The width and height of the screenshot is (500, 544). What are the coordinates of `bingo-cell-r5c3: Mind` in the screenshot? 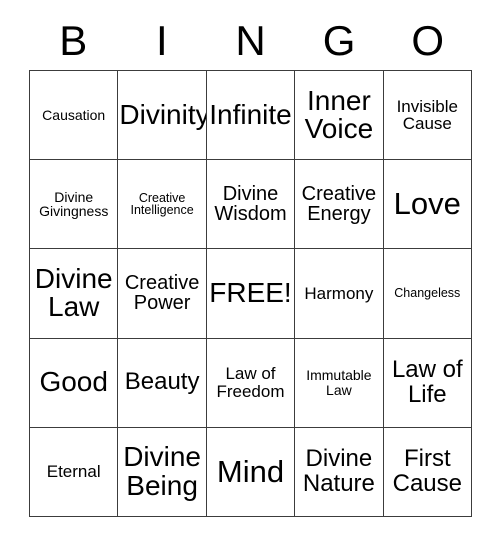 It's located at (251, 472).